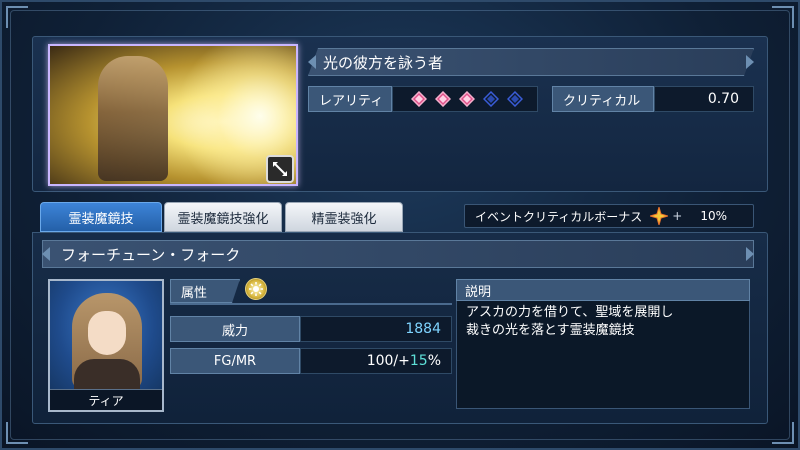  I want to click on fgmr-label: FG/MR, so click(235, 361).